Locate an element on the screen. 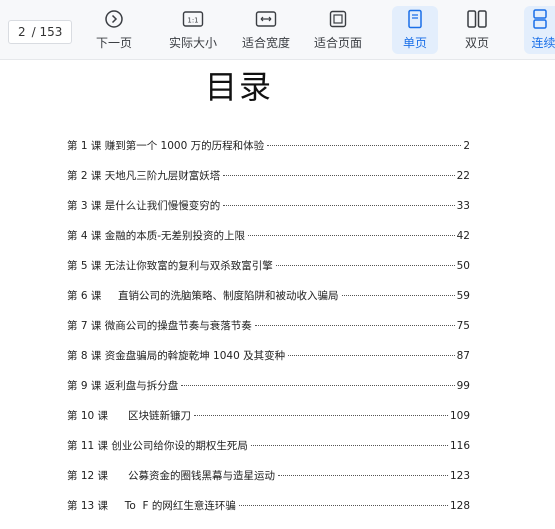  double-page-icon is located at coordinates (477, 19).